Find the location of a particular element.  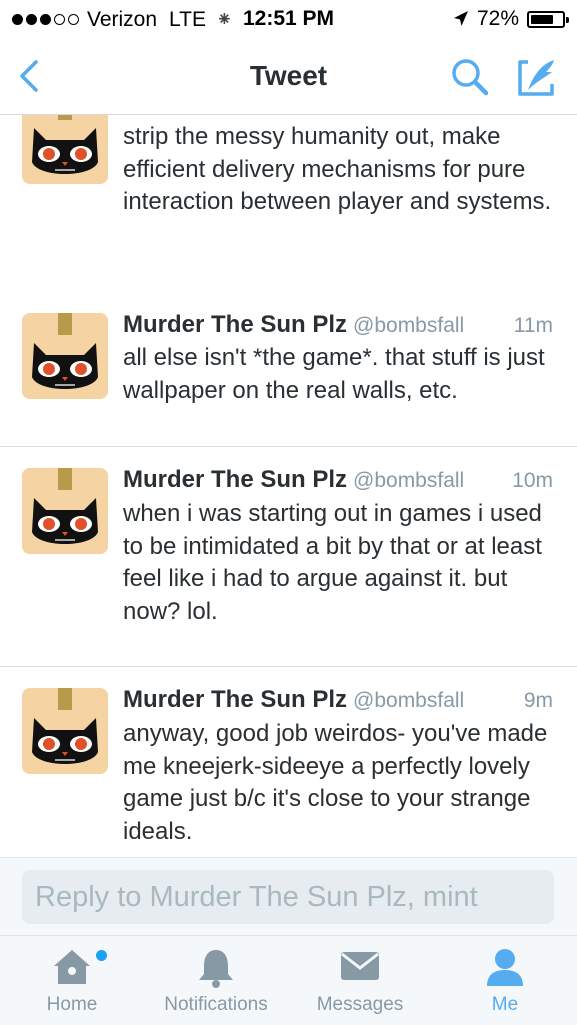

compose-quill-icon is located at coordinates (536, 78).